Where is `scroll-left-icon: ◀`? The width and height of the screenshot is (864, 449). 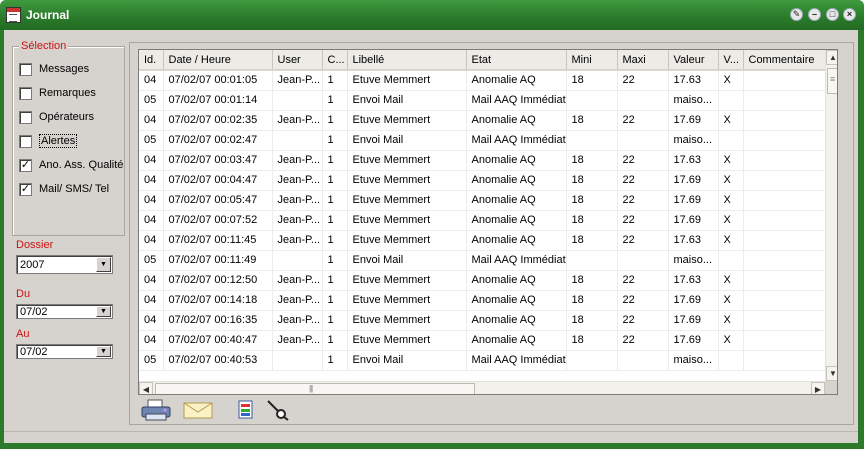
scroll-left-icon: ◀ is located at coordinates (146, 388).